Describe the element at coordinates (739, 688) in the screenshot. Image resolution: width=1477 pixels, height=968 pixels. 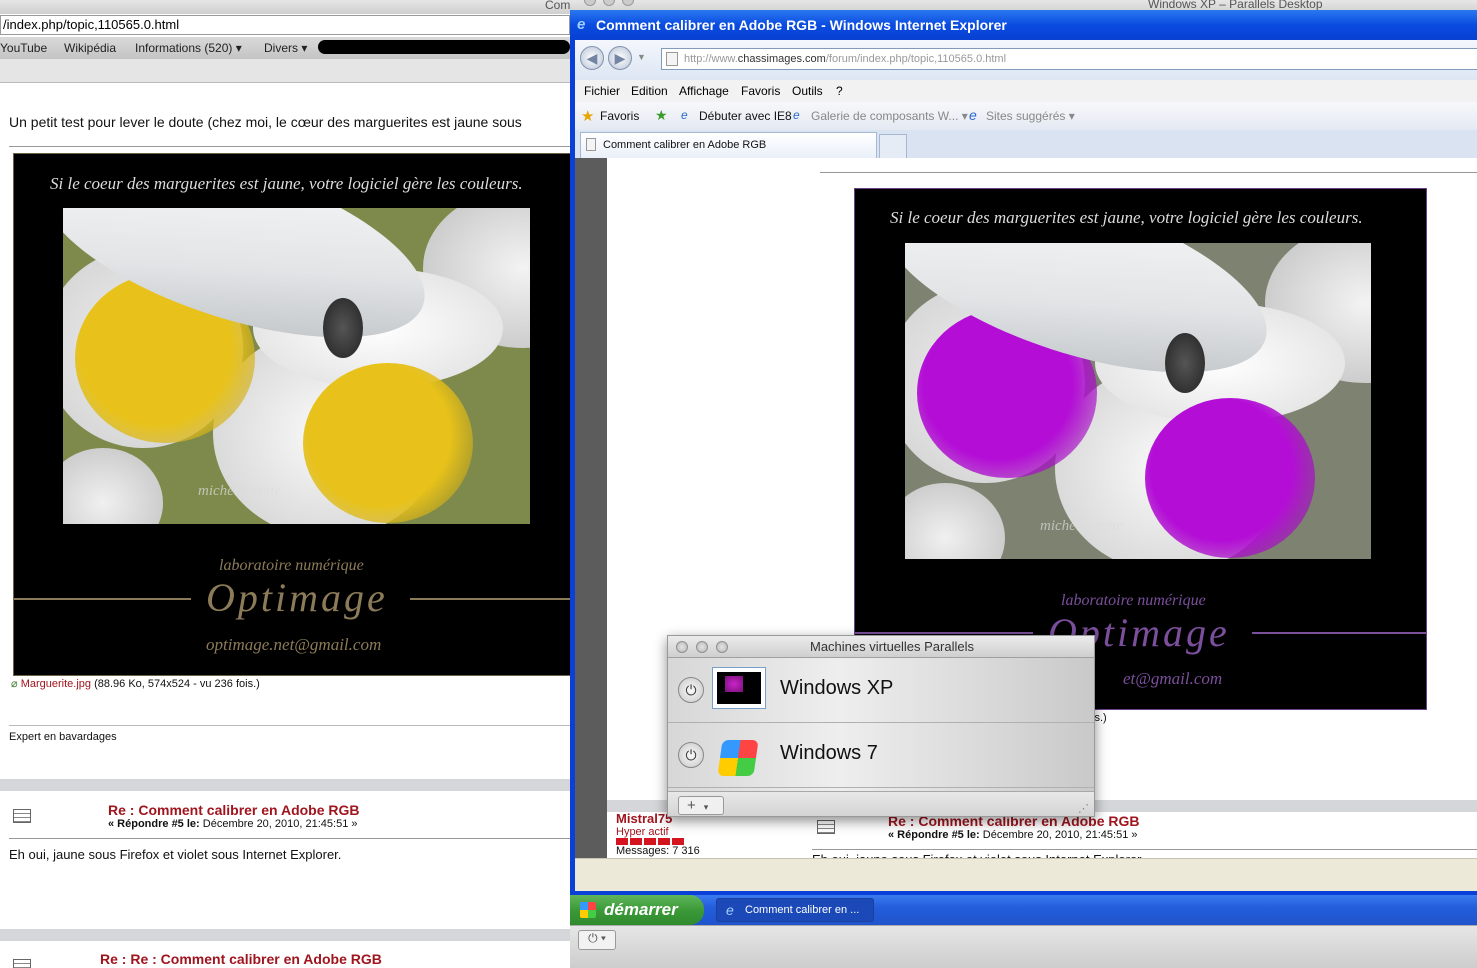
I see `vm-thumbnail` at that location.